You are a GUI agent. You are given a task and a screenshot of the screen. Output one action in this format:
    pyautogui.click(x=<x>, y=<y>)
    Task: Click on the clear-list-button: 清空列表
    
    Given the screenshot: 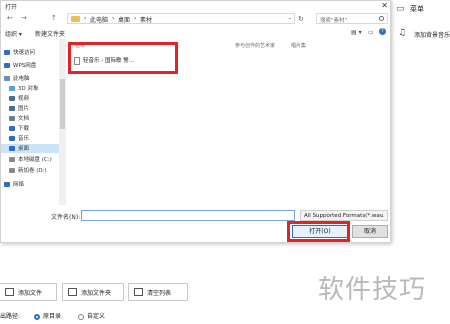 What is the action you would take?
    pyautogui.click(x=158, y=292)
    